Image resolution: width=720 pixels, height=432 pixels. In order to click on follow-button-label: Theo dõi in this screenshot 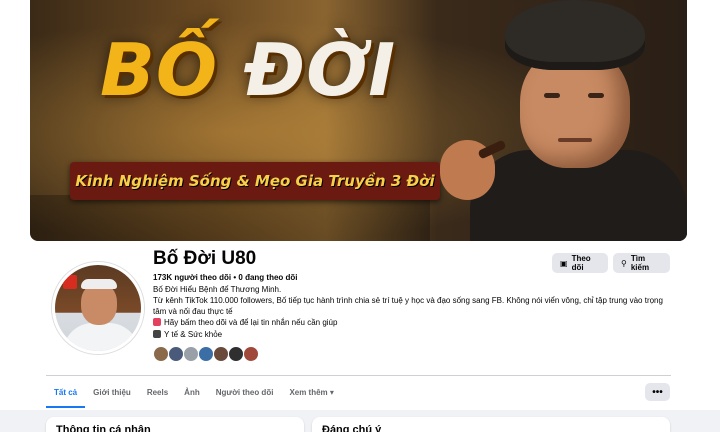, I will do `click(581, 263)`.